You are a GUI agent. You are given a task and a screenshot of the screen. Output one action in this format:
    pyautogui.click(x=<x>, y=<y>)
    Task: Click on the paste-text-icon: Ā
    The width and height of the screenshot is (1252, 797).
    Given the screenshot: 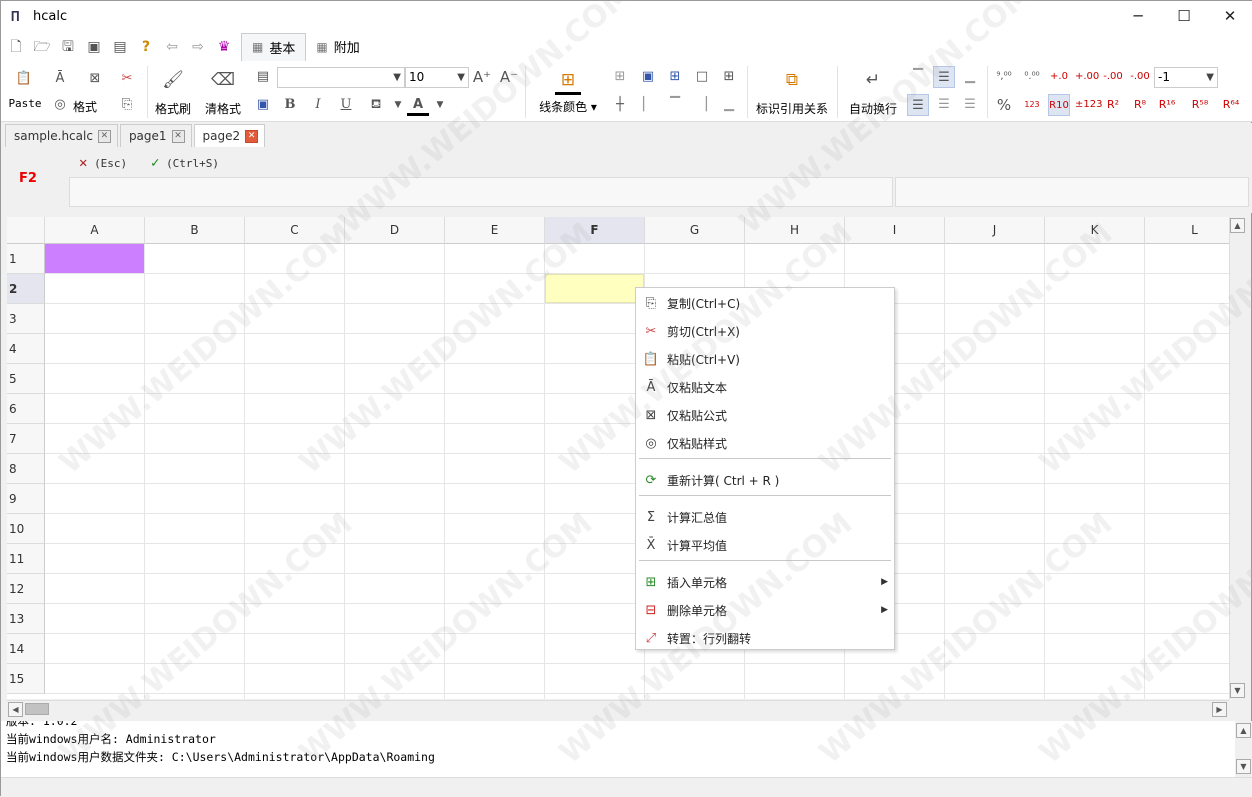 What is the action you would take?
    pyautogui.click(x=60, y=79)
    